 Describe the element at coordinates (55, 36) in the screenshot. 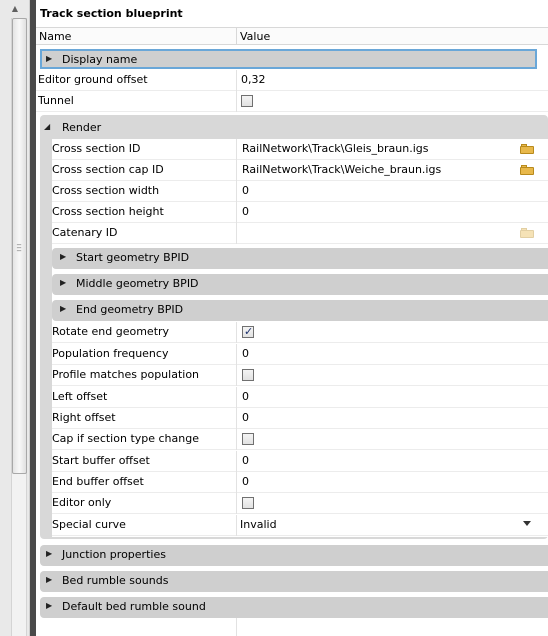

I see `name-column-header: Name` at that location.